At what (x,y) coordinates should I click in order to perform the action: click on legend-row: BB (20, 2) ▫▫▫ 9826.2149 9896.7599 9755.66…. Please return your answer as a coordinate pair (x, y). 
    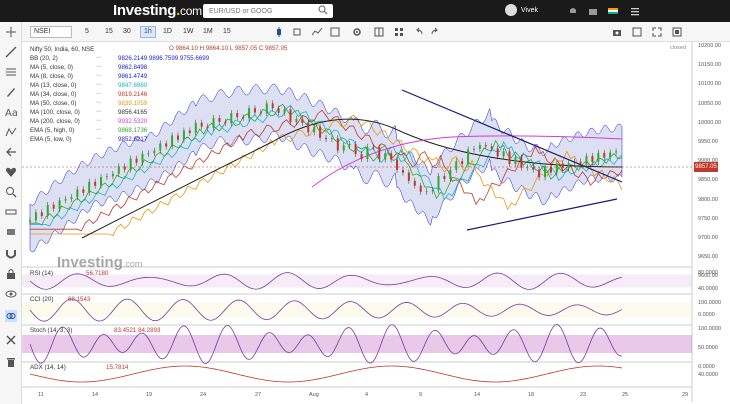
    Looking at the image, I should click on (119, 58).